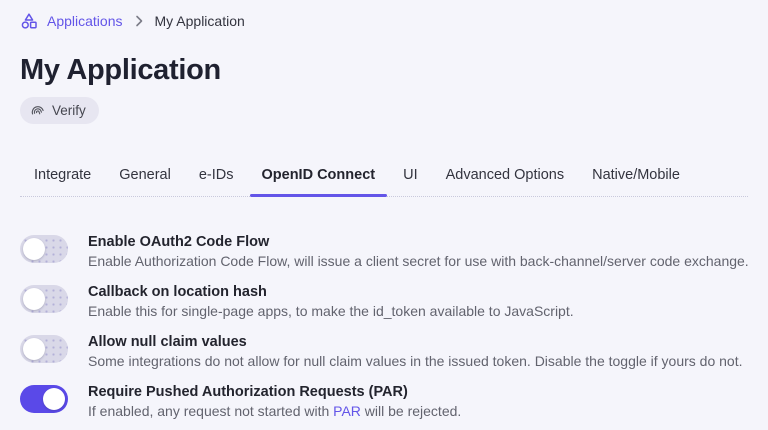  I want to click on verify-button: Verify, so click(59, 110).